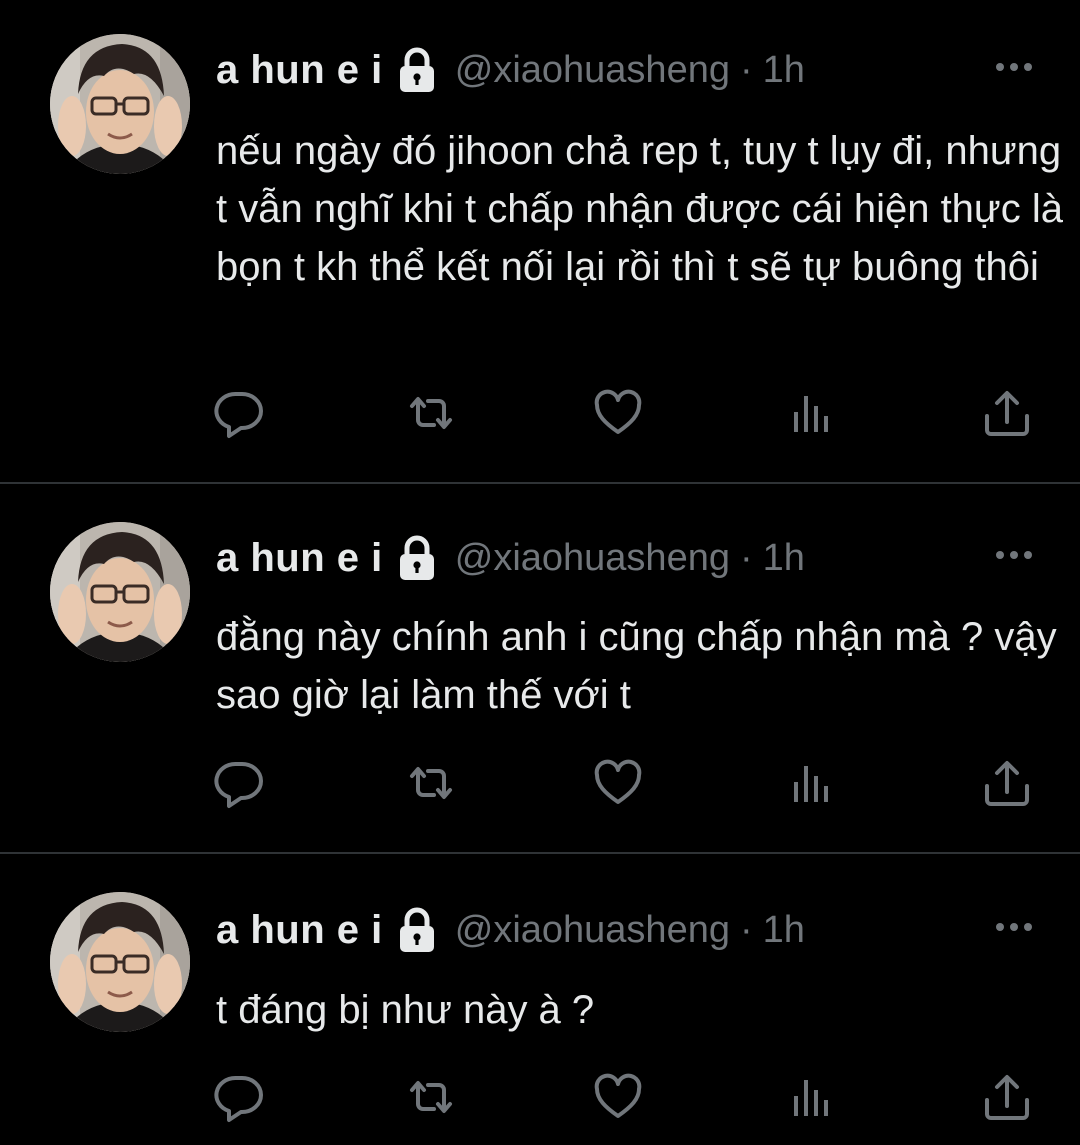 The image size is (1080, 1145). I want to click on tweet-text: t đáng bị như này à ?, so click(405, 1010).